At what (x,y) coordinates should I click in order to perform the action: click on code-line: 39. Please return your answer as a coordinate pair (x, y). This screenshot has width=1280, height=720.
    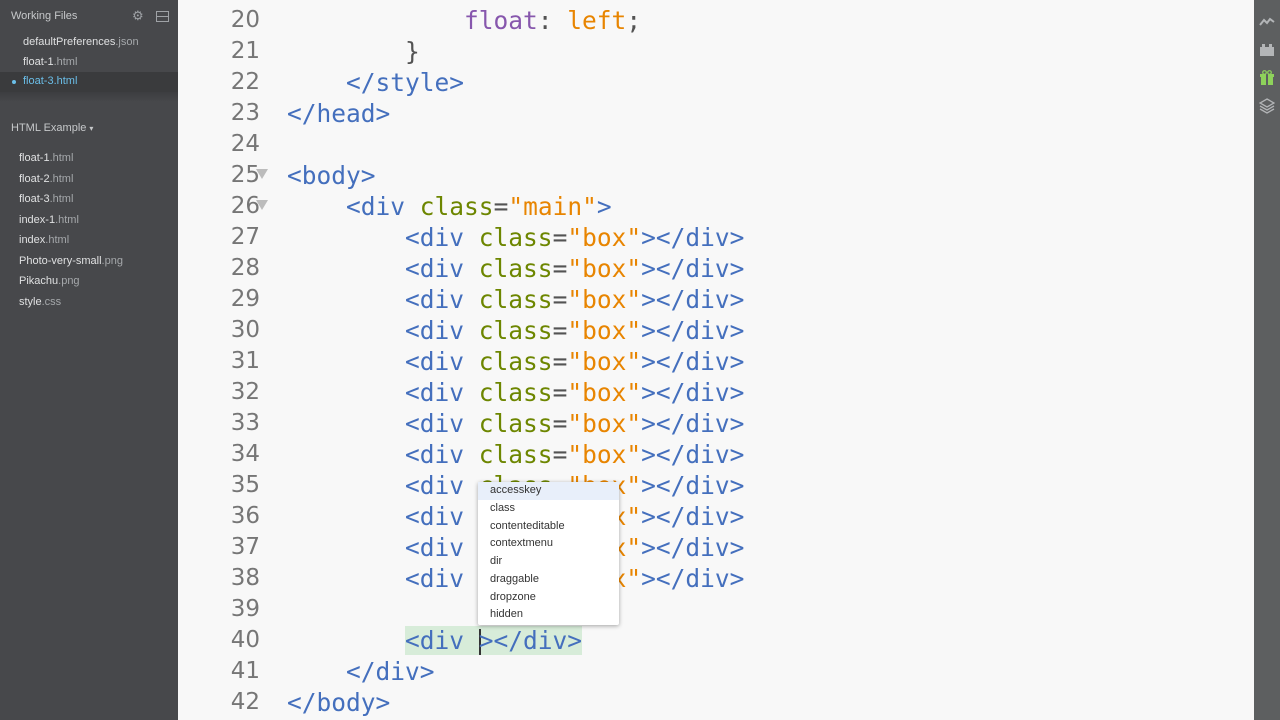
    Looking at the image, I should click on (716, 609).